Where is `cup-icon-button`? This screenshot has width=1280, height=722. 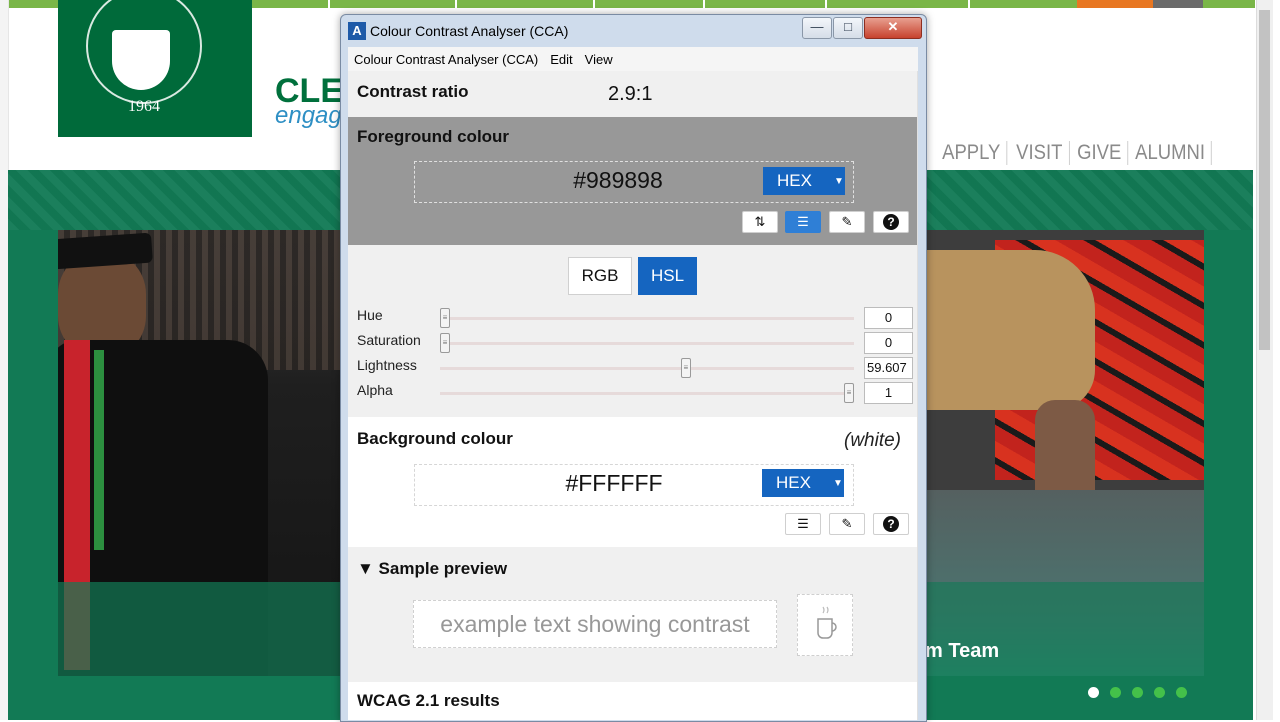 cup-icon-button is located at coordinates (825, 625).